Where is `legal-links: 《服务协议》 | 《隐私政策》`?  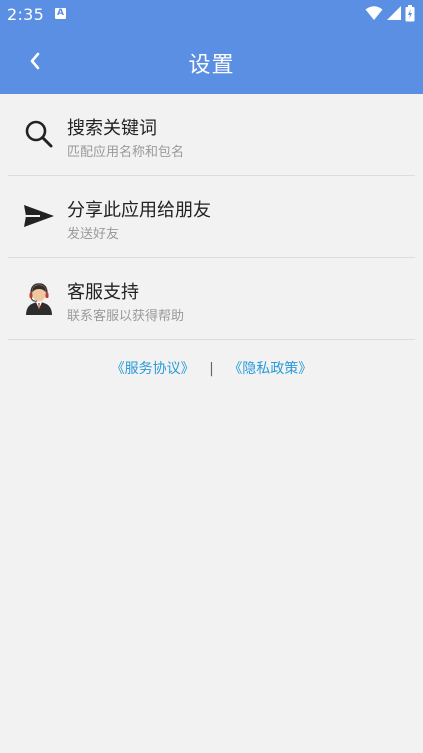 legal-links: 《服务协议》 | 《隐私政策》 is located at coordinates (211, 368).